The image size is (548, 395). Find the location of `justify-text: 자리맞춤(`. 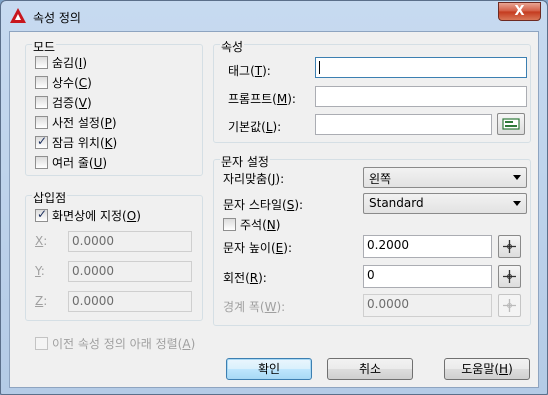

justify-text: 자리맞춤( is located at coordinates (247, 179).